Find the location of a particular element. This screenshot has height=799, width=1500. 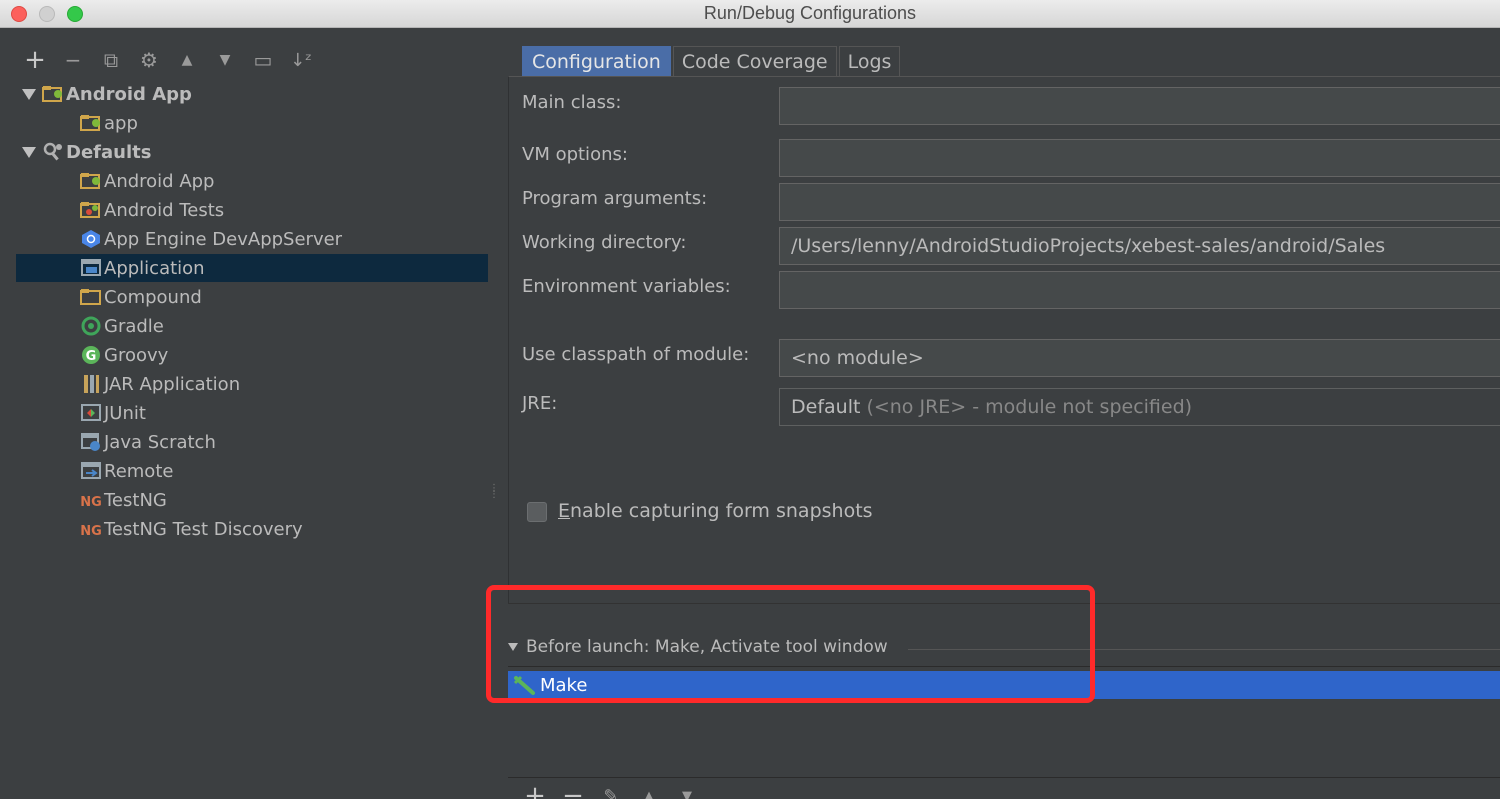

tree-item-label: Groovy is located at coordinates (136, 355).